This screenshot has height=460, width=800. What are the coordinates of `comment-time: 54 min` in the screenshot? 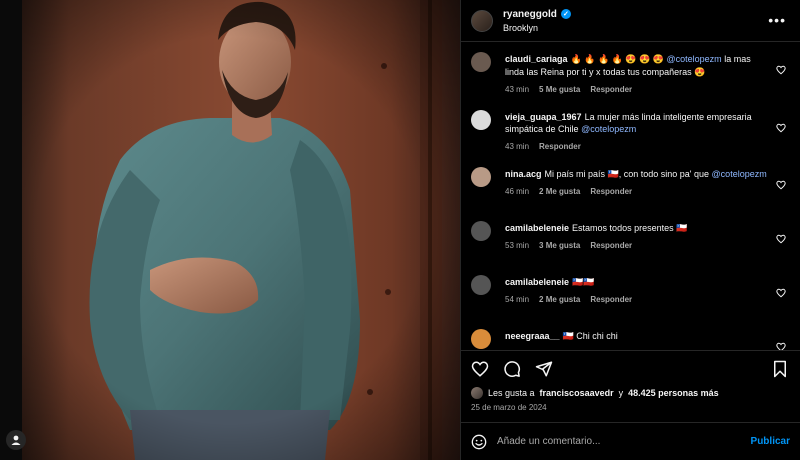 It's located at (517, 299).